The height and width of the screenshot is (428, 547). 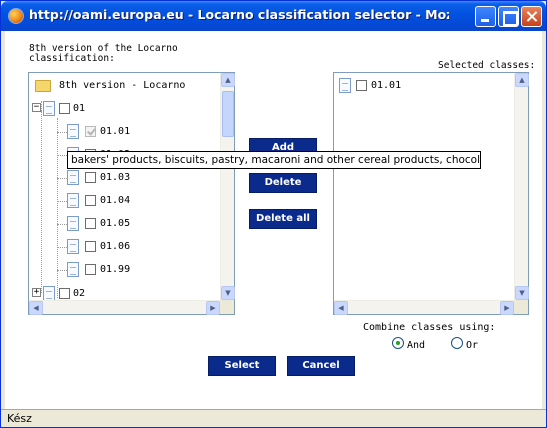 What do you see at coordinates (242, 366) in the screenshot?
I see `select-button: Select` at bounding box center [242, 366].